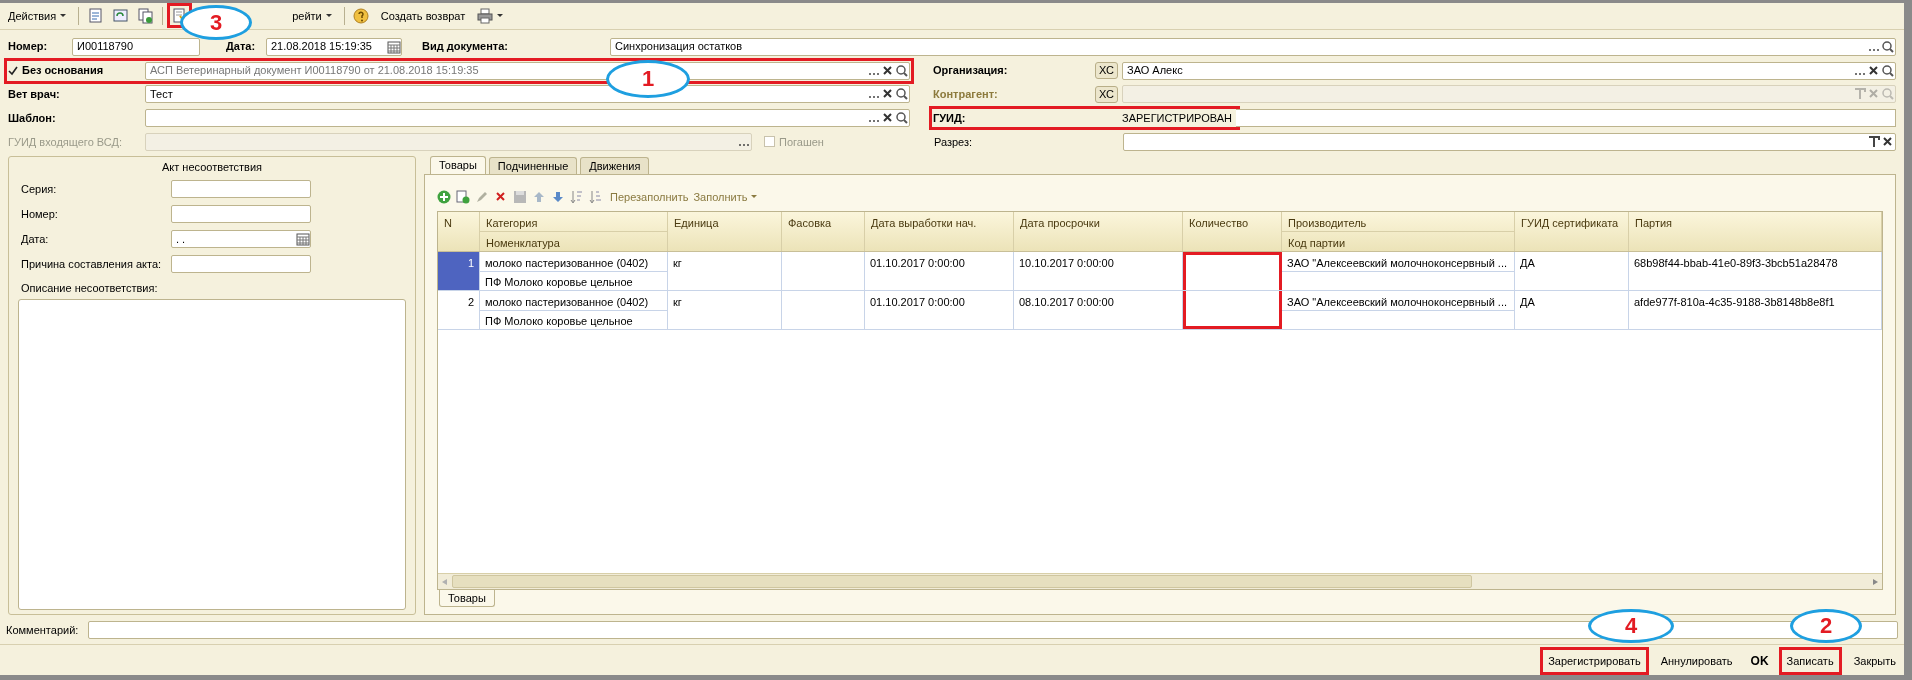  I want to click on input-field: Синхронизация остатков, so click(1253, 46).